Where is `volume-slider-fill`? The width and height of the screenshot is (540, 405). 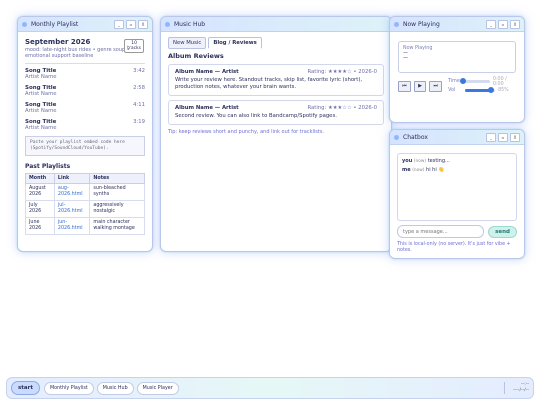 volume-slider-fill is located at coordinates (478, 90).